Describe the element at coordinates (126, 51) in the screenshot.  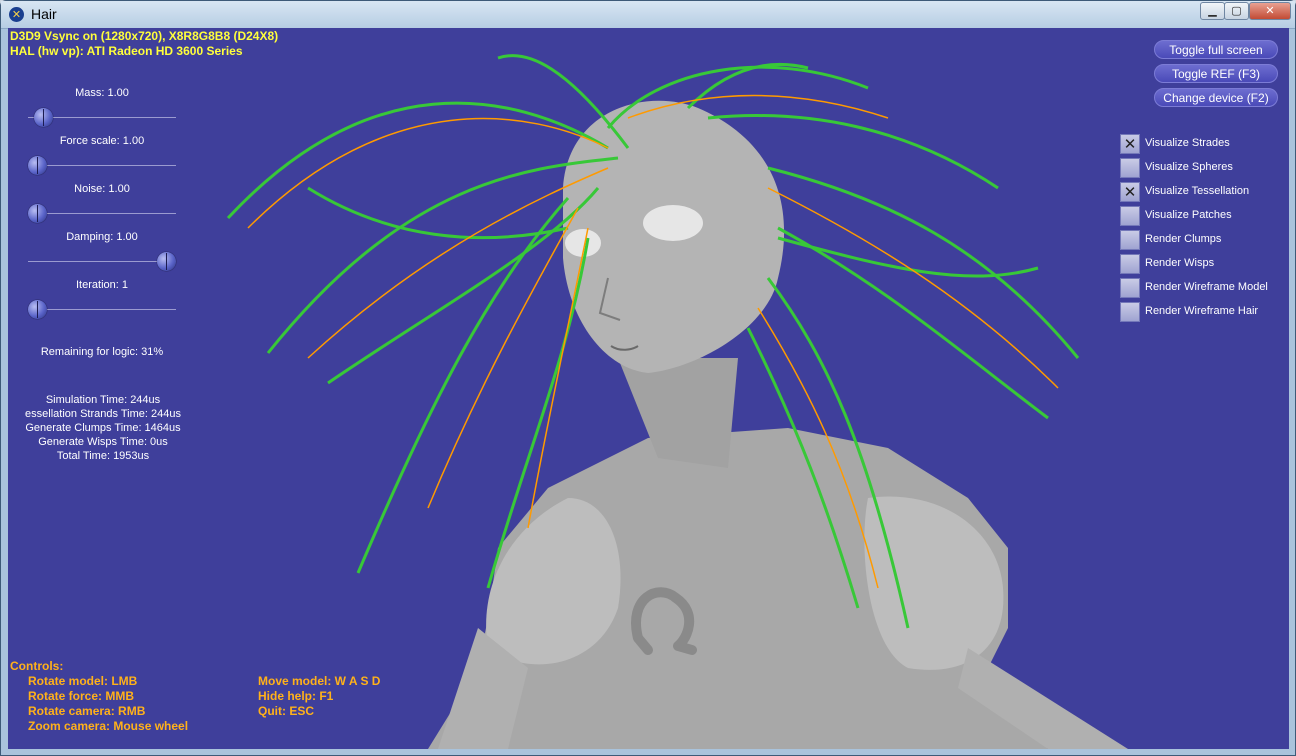
I see `device-info-line2: HAL (hw vp): ATI Radeon HD 3600 Series` at that location.